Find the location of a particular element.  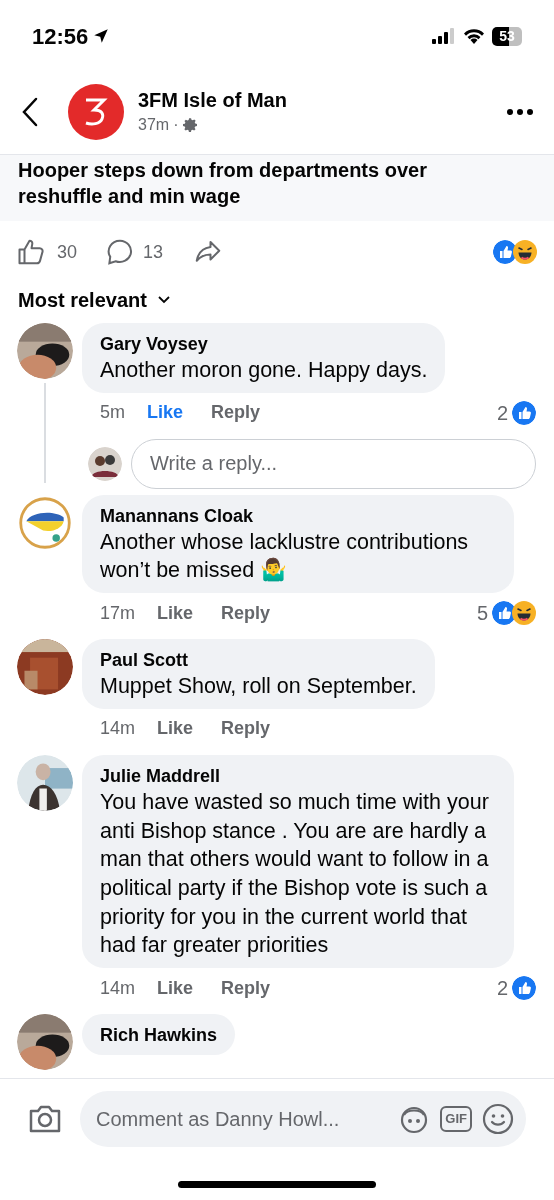

emoji-icon is located at coordinates (498, 1119).